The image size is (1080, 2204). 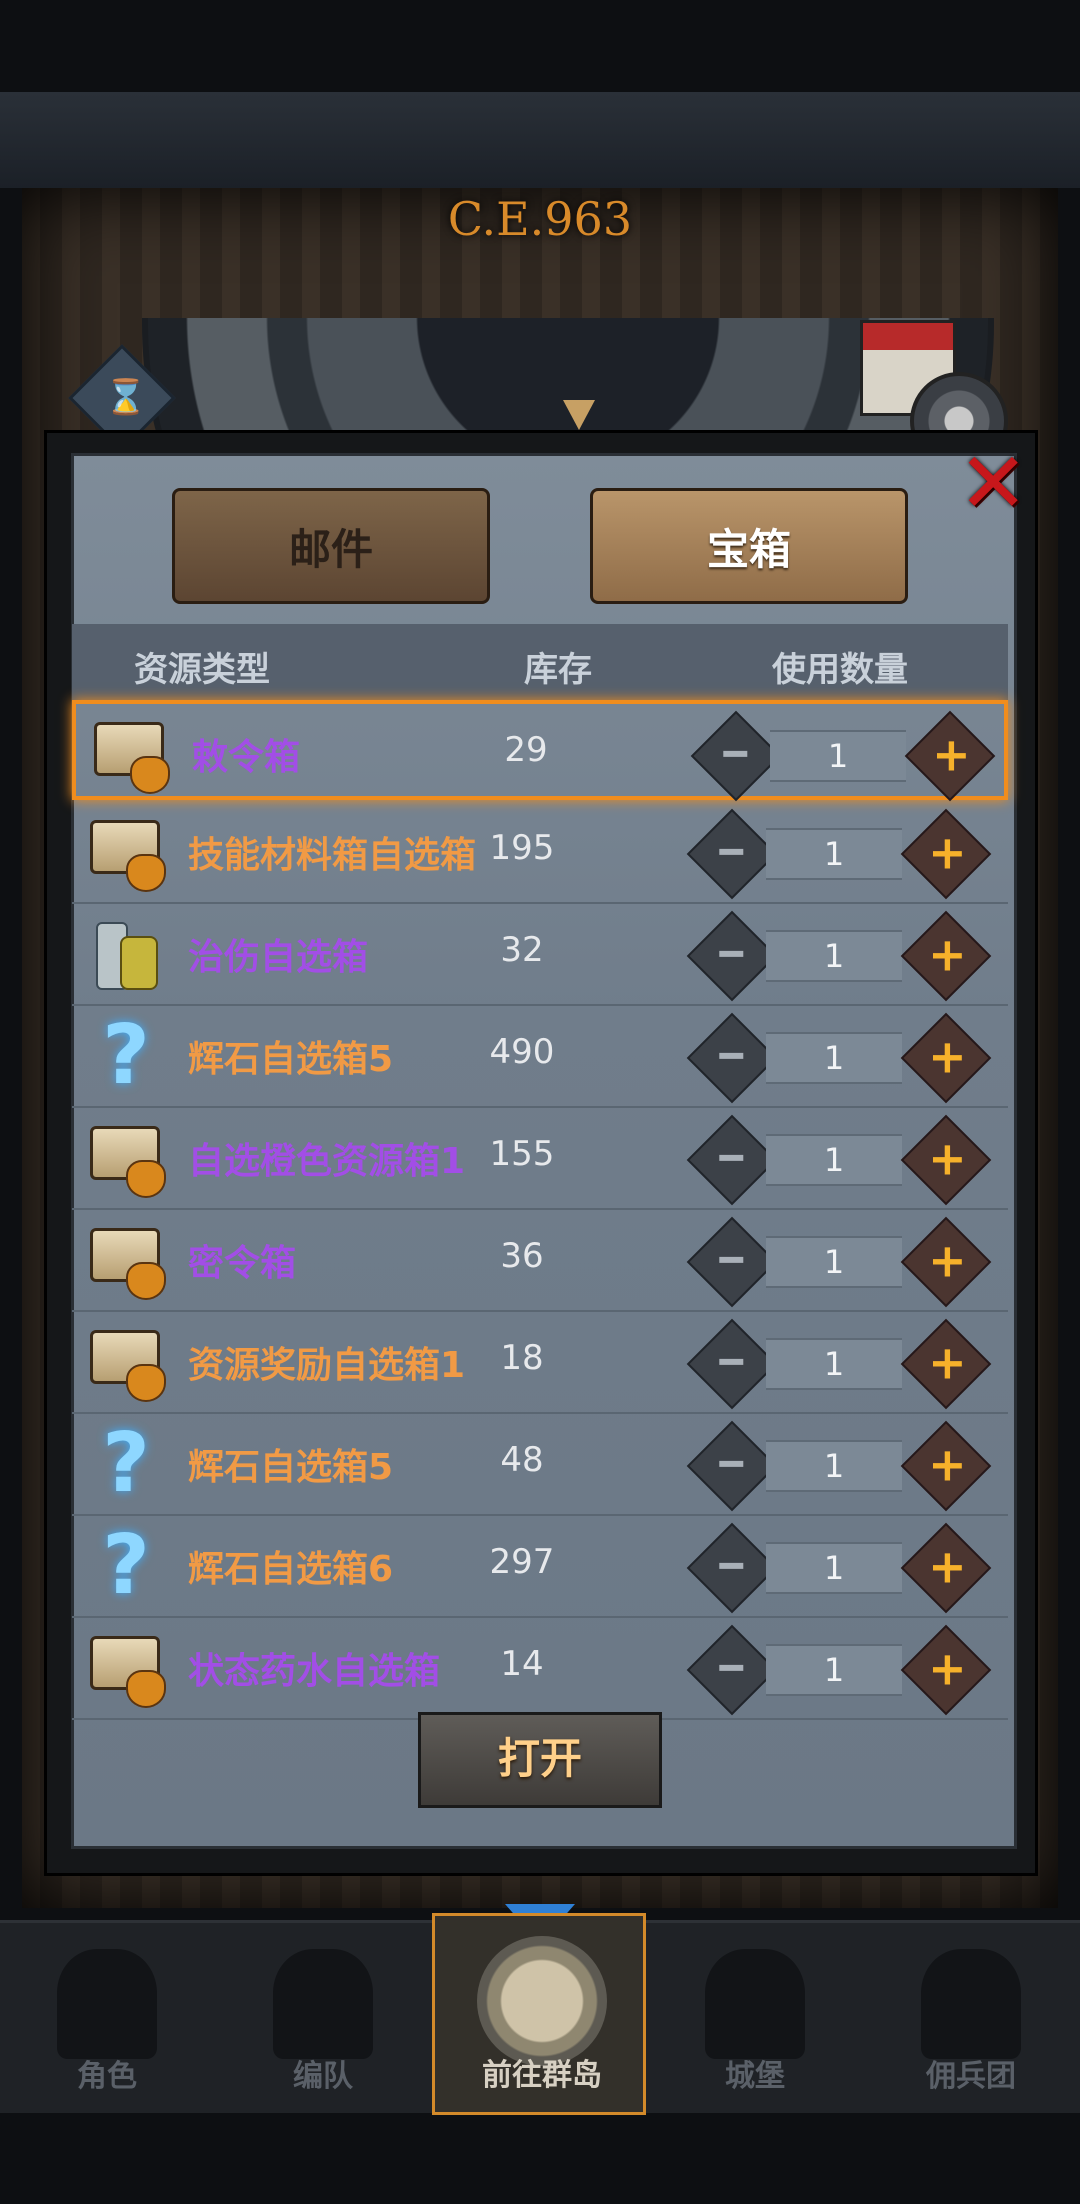 I want to click on nav-label: 佣兵团, so click(x=971, y=2076).